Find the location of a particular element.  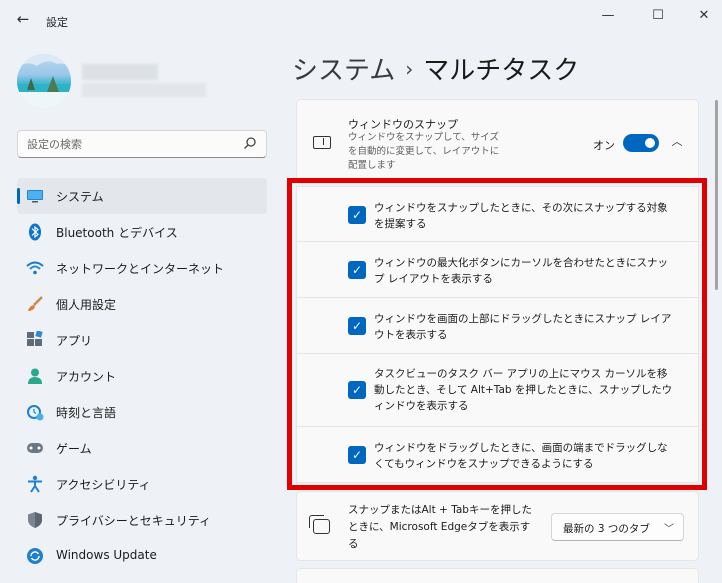

breadcrumb-current: マルチタスク is located at coordinates (501, 71).